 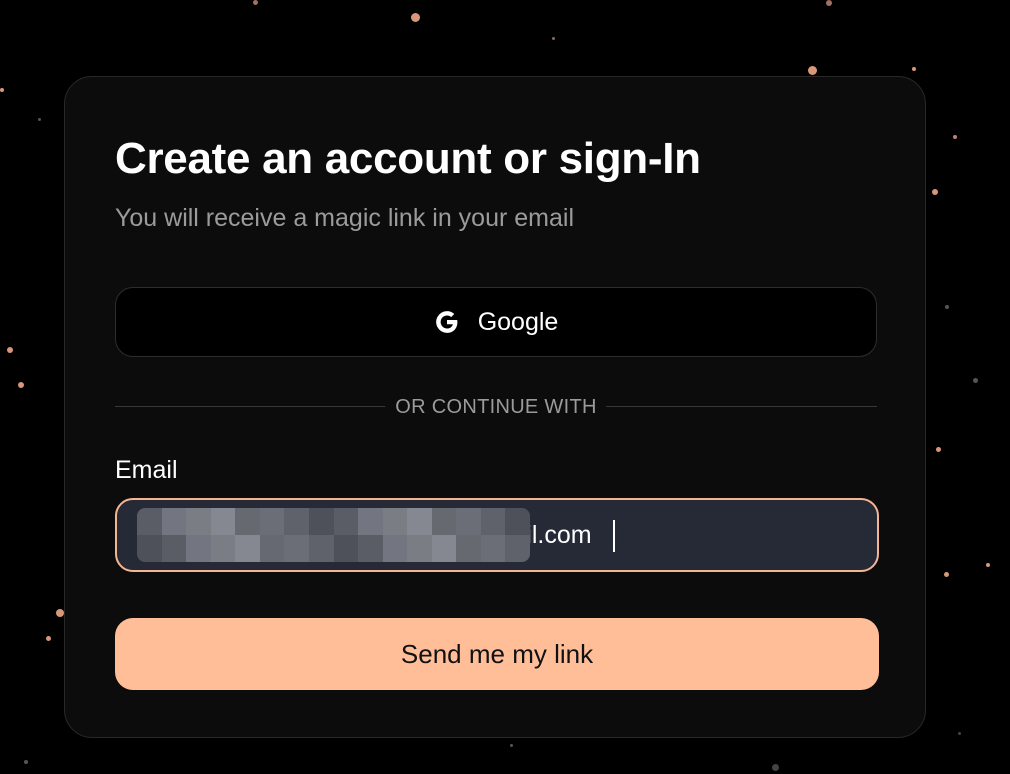 What do you see at coordinates (518, 321) in the screenshot?
I see `google-button-label: Google` at bounding box center [518, 321].